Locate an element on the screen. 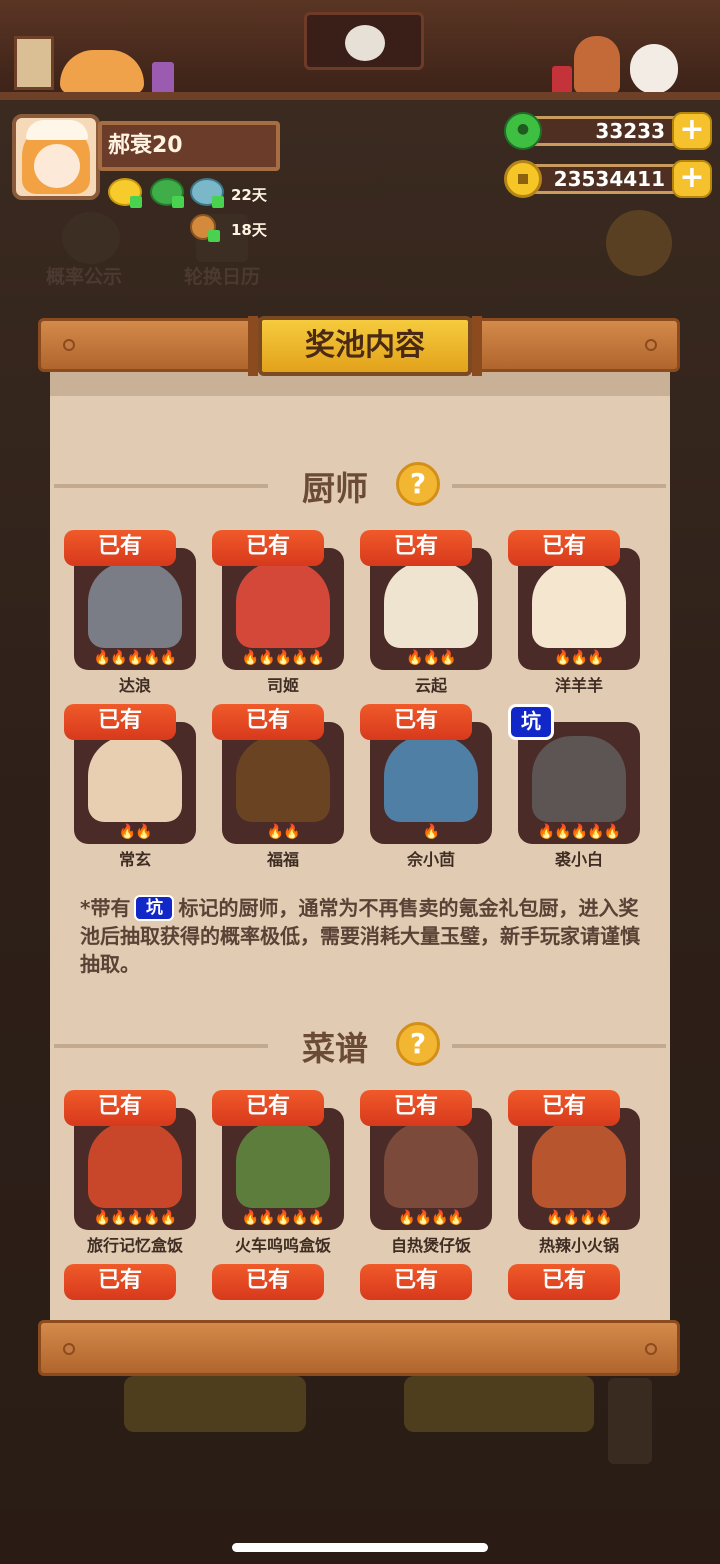 The height and width of the screenshot is (1564, 720). chef-girl-icon is located at coordinates (597, 65).